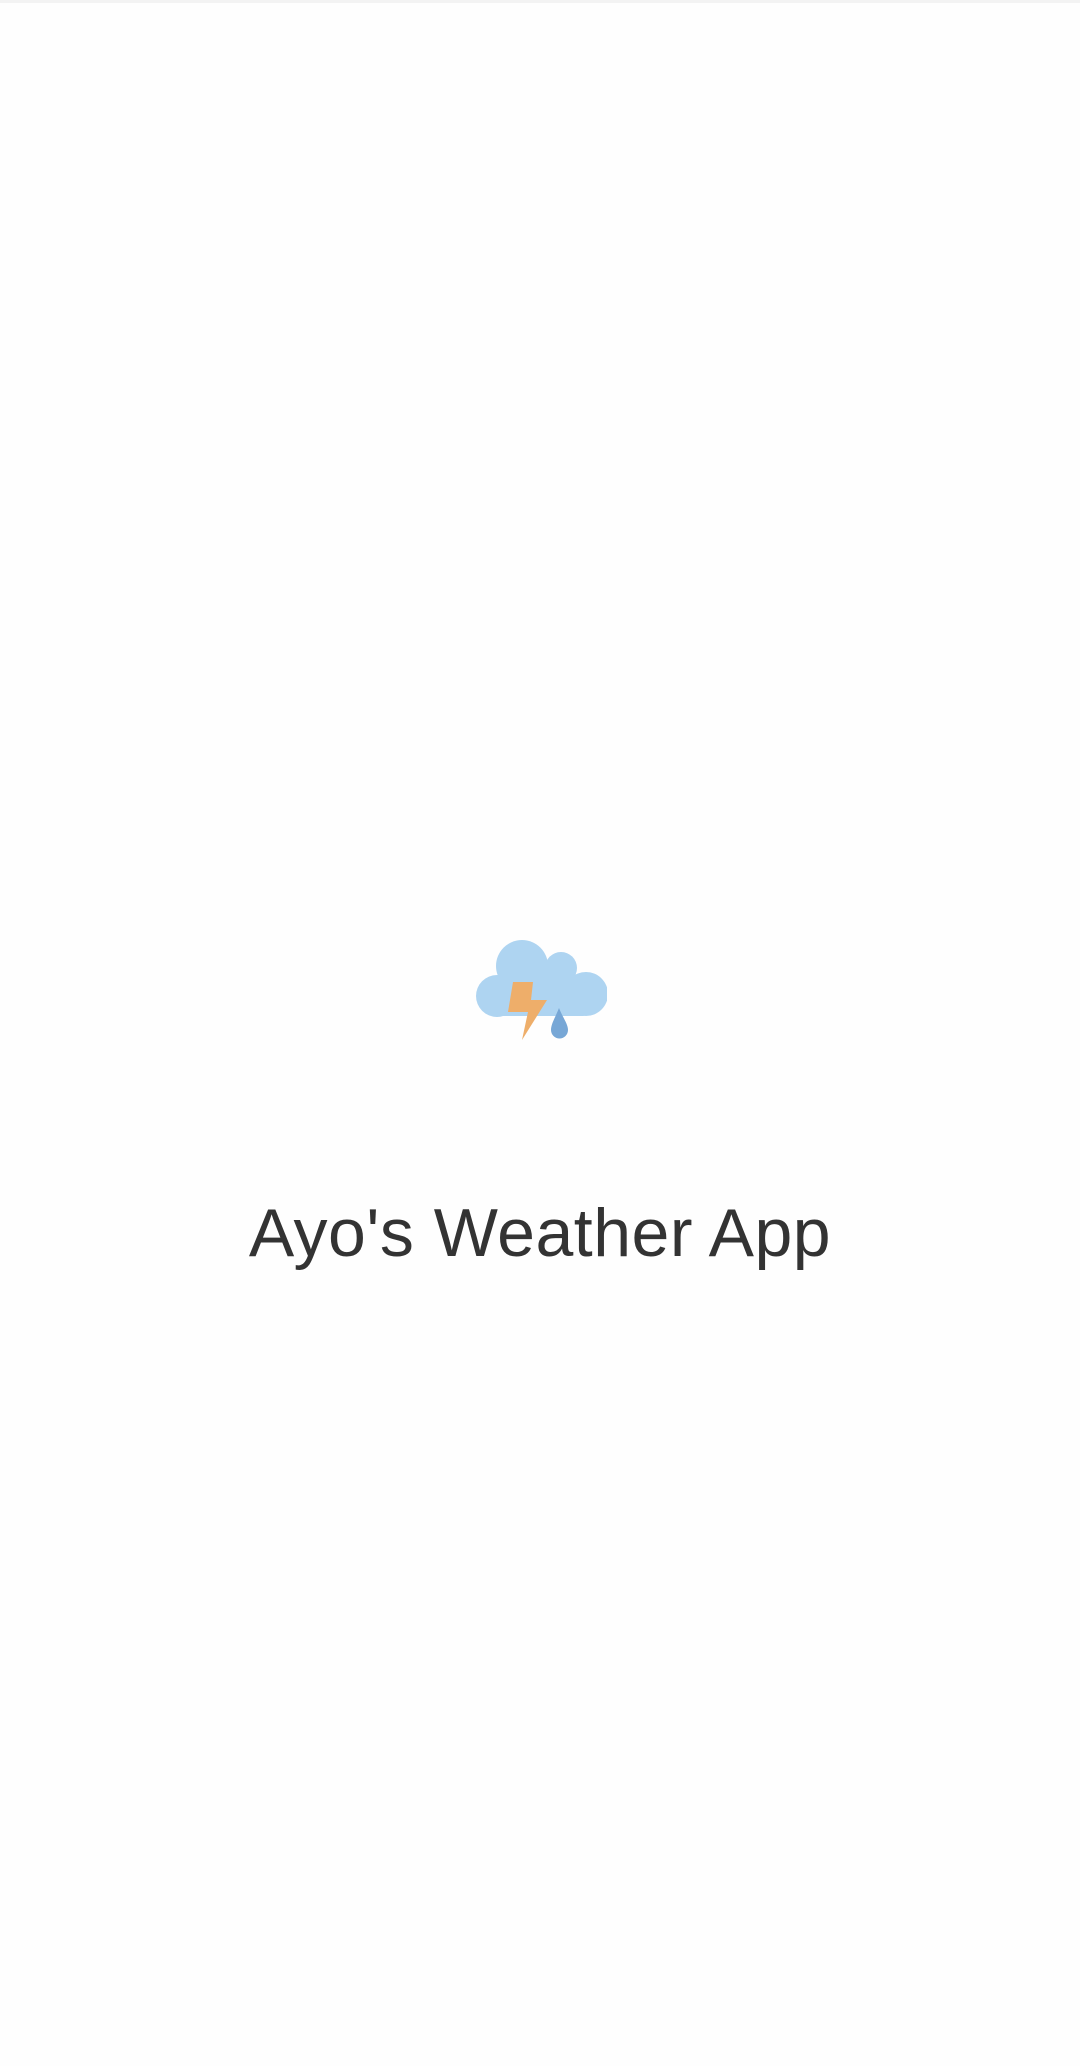 Image resolution: width=1080 pixels, height=2066 pixels. I want to click on cloud-lightning-rain-icon, so click(541, 990).